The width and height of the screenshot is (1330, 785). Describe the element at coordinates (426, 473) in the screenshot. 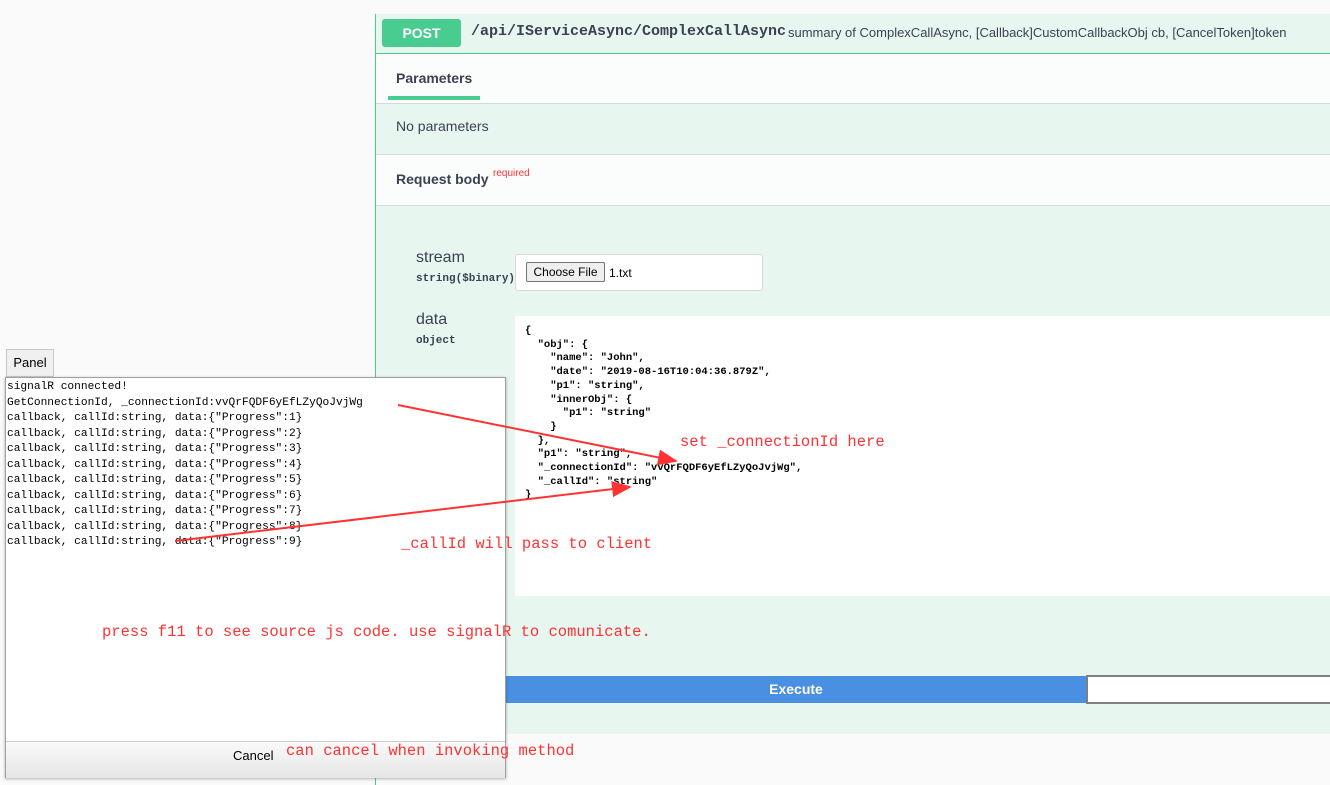

I see `annotation-arrows` at that location.